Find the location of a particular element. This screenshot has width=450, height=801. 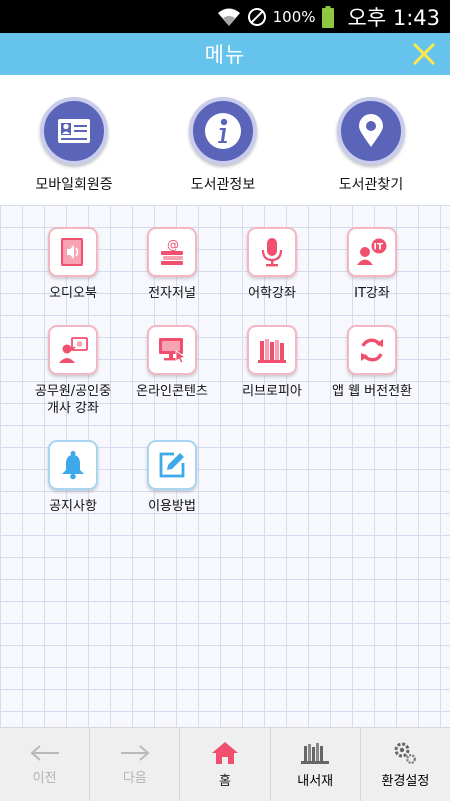

forward-label: 다음 is located at coordinates (134, 778).